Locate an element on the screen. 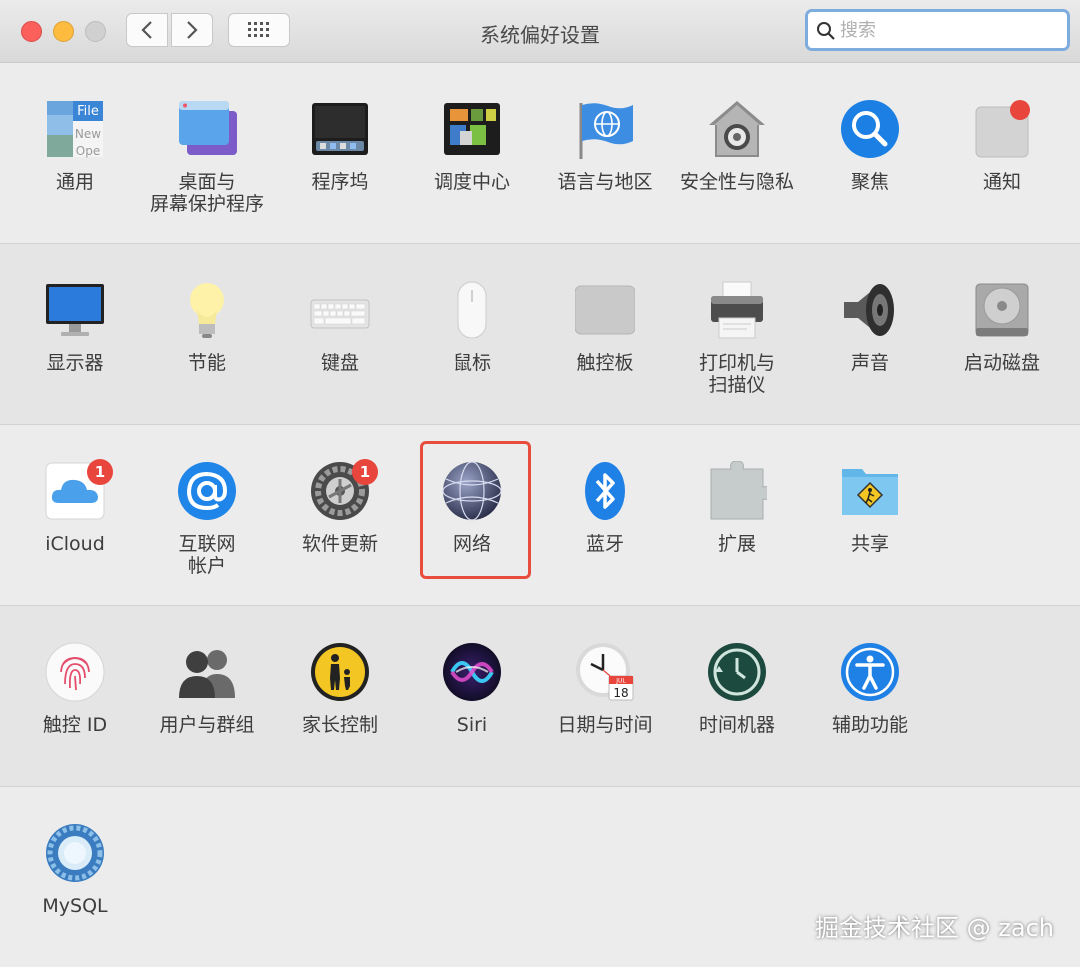  minimize-button is located at coordinates (63, 31).